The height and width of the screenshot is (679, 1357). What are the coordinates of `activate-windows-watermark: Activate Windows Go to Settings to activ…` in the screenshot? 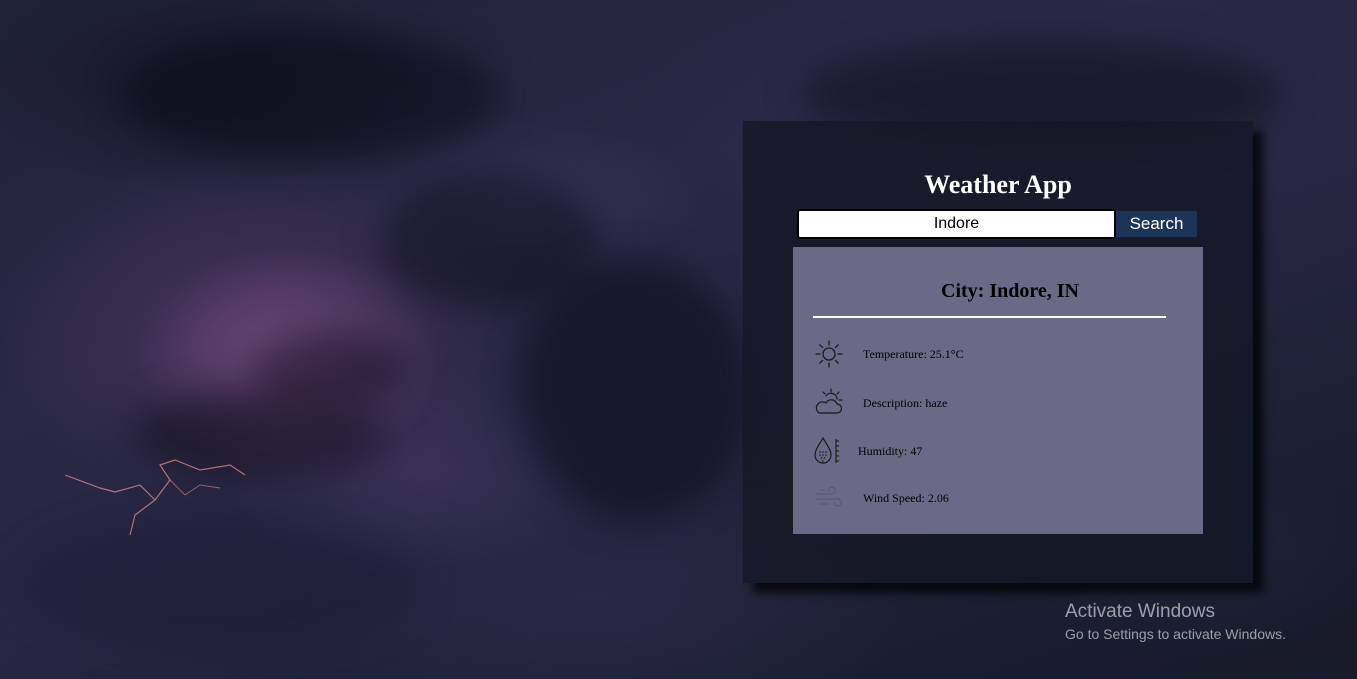 It's located at (1175, 622).